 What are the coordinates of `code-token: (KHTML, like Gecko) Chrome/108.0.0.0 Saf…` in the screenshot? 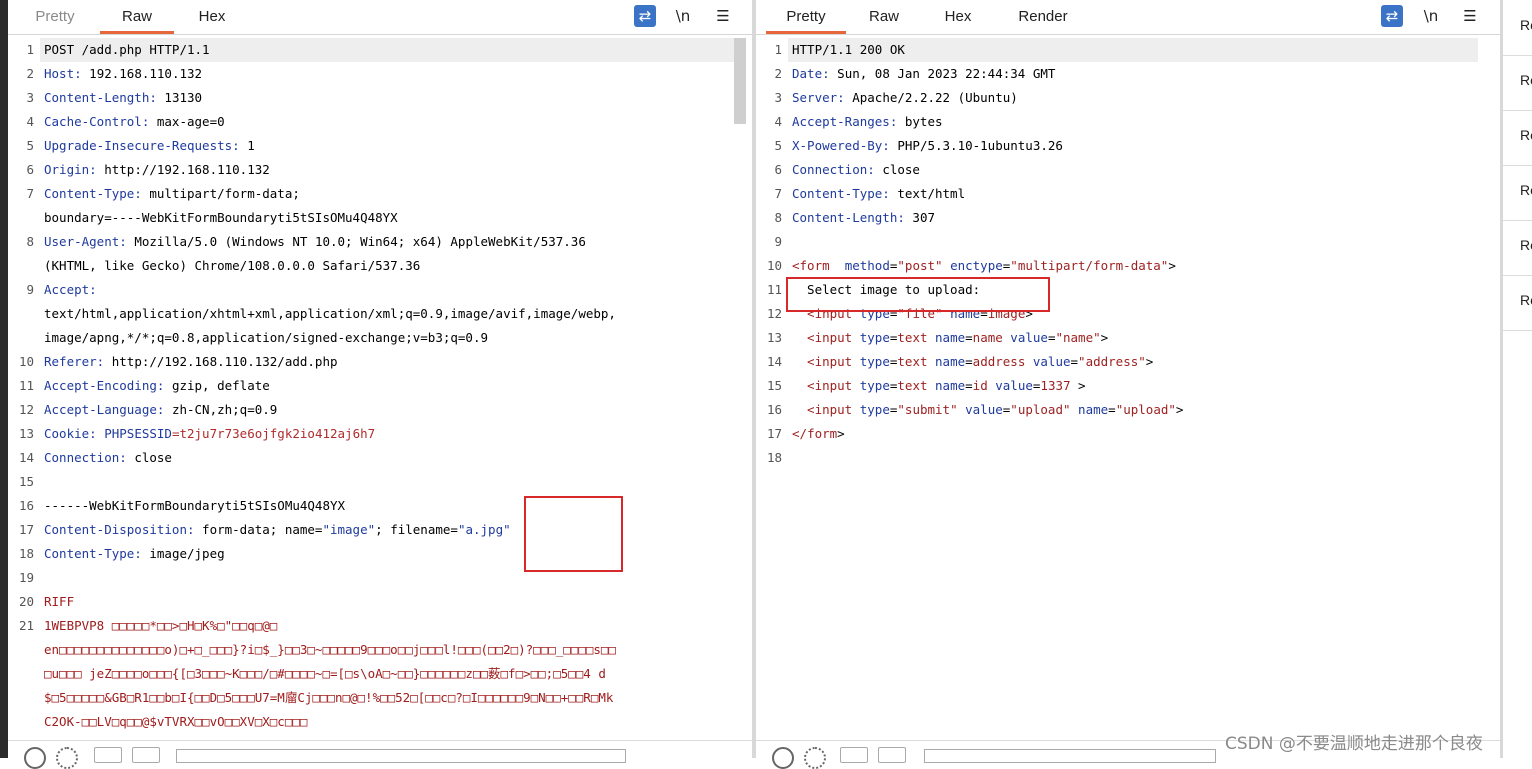 It's located at (232, 265).